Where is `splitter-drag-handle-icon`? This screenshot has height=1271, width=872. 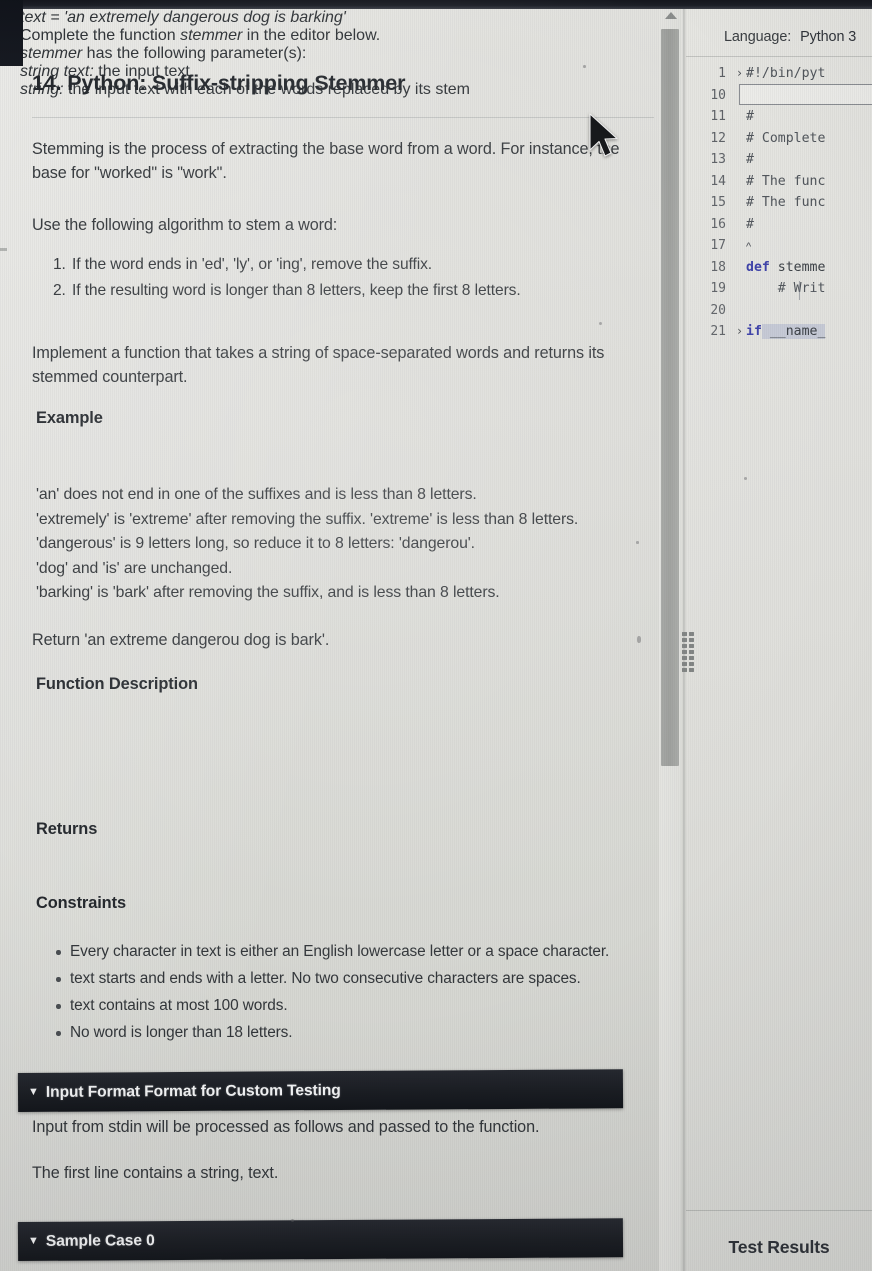
splitter-drag-handle-icon is located at coordinates (688, 652).